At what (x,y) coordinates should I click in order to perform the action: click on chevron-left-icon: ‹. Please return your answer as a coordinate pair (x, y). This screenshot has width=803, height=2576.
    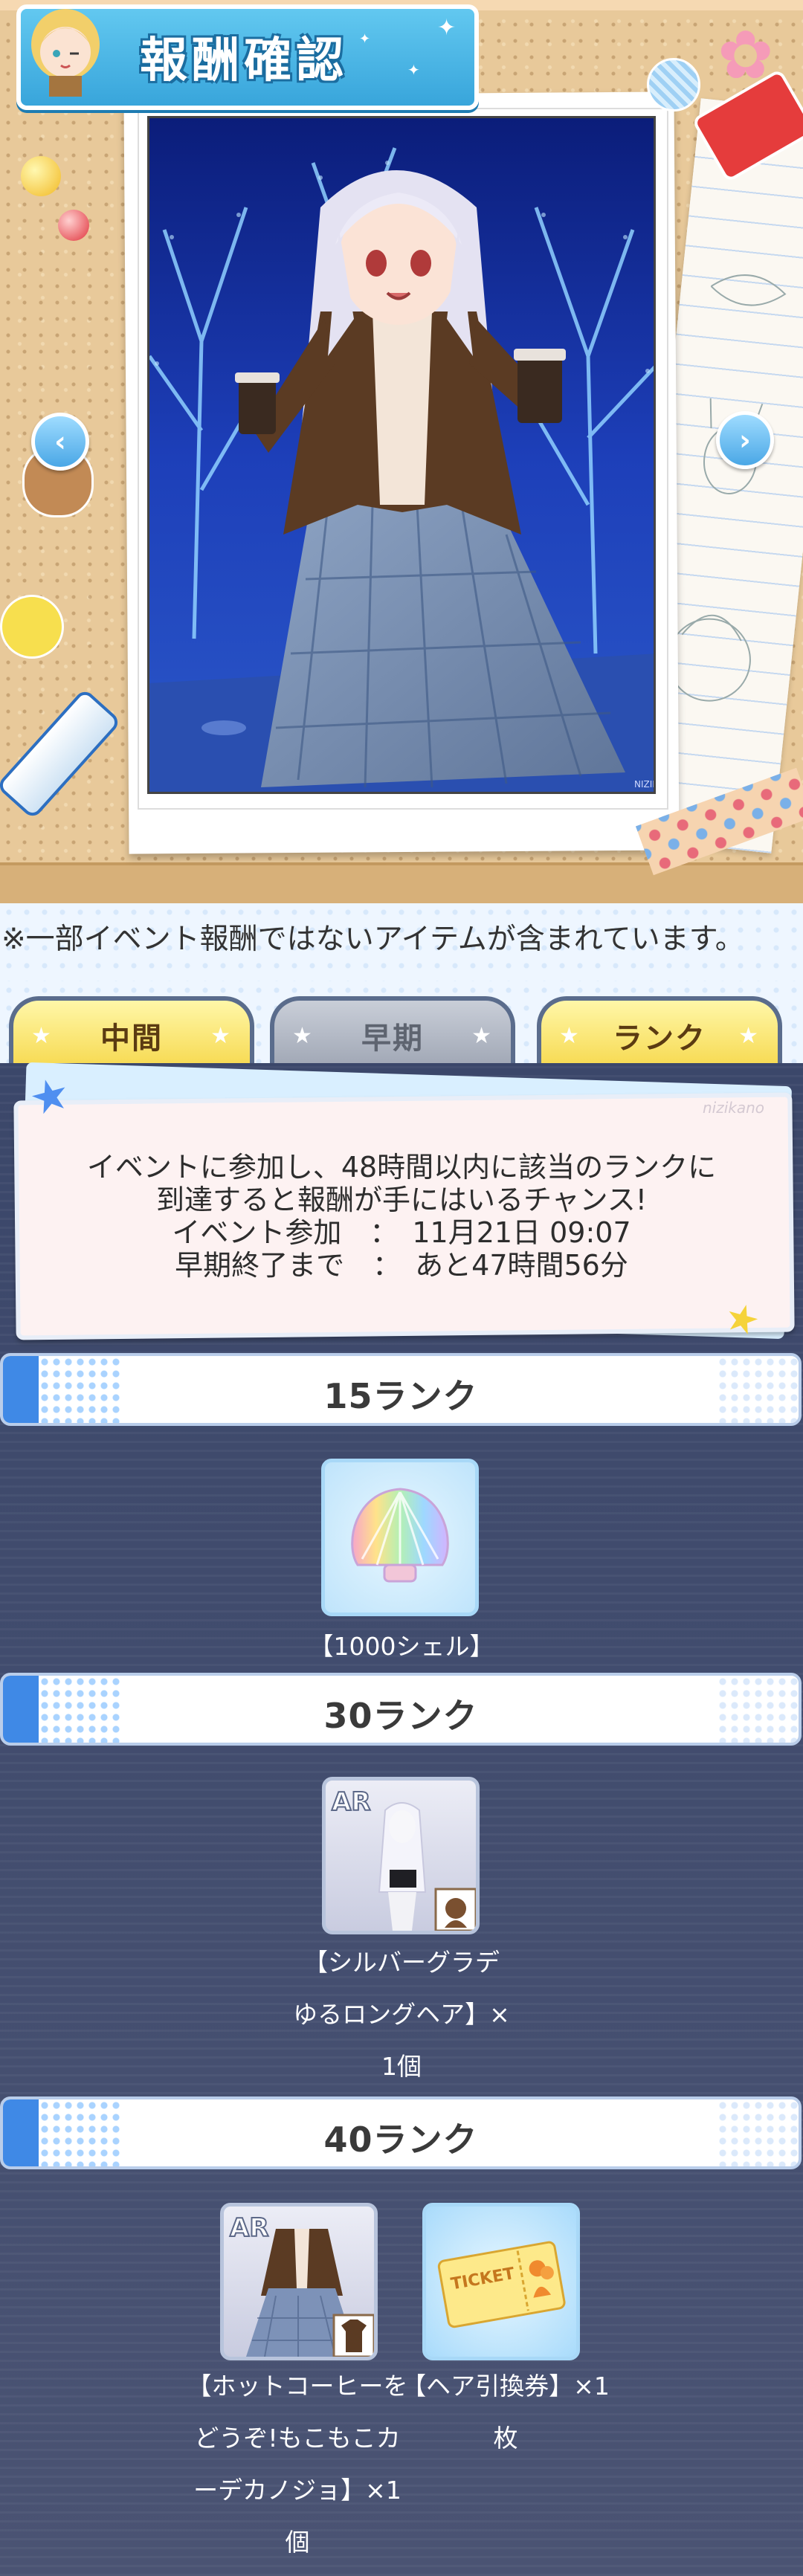
    Looking at the image, I should click on (60, 441).